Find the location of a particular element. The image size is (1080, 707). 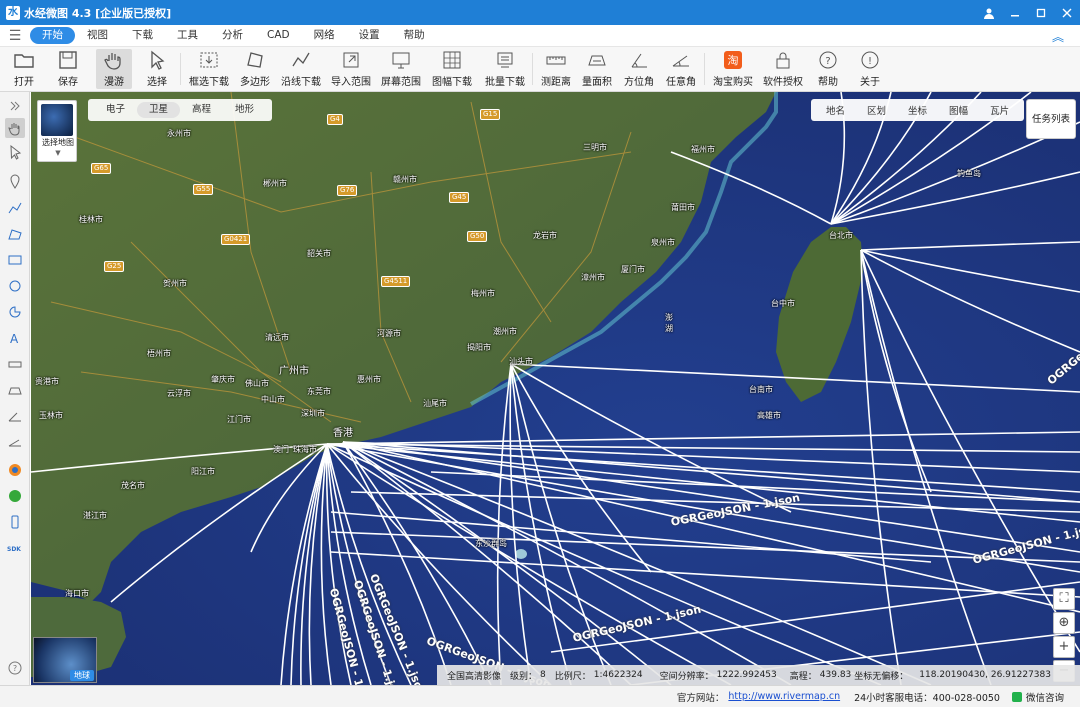

zoom-in-button: + is located at coordinates (1064, 647).